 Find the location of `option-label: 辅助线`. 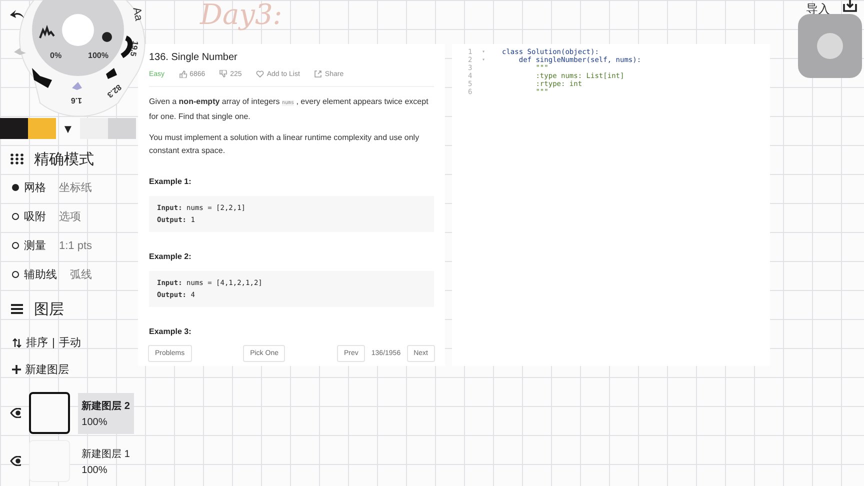

option-label: 辅助线 is located at coordinates (40, 274).